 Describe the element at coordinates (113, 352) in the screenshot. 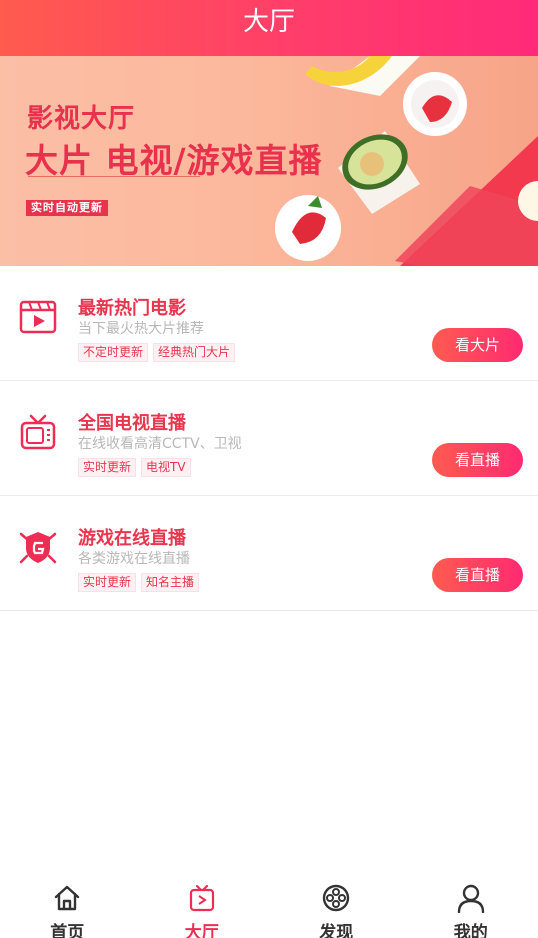

I see `item-tag: 不定时更新` at that location.